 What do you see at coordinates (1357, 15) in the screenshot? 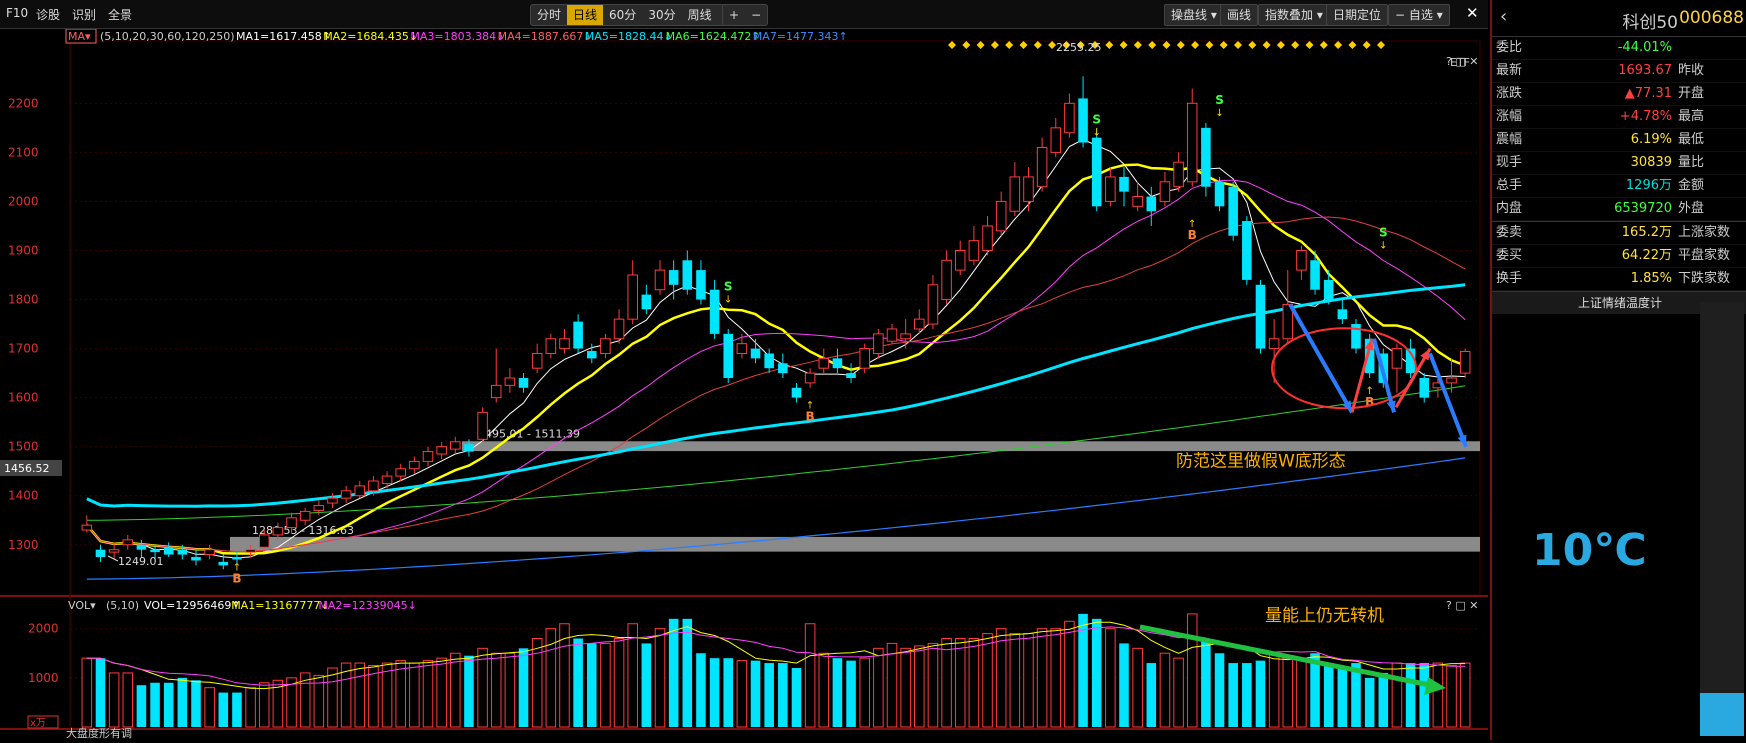
I see `date-locate-button: 日期定位` at bounding box center [1357, 15].